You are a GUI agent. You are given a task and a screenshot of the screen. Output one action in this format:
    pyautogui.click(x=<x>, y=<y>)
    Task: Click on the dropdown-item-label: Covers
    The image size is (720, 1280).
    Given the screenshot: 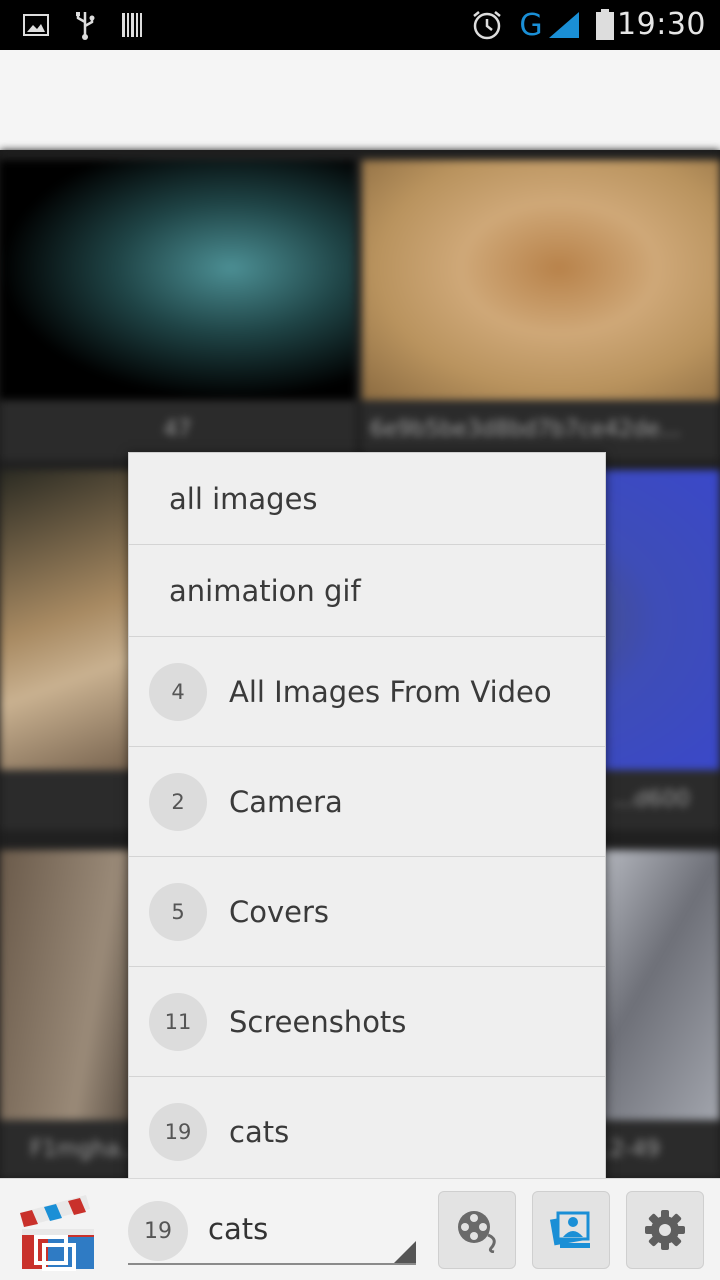 What is the action you would take?
    pyautogui.click(x=279, y=911)
    